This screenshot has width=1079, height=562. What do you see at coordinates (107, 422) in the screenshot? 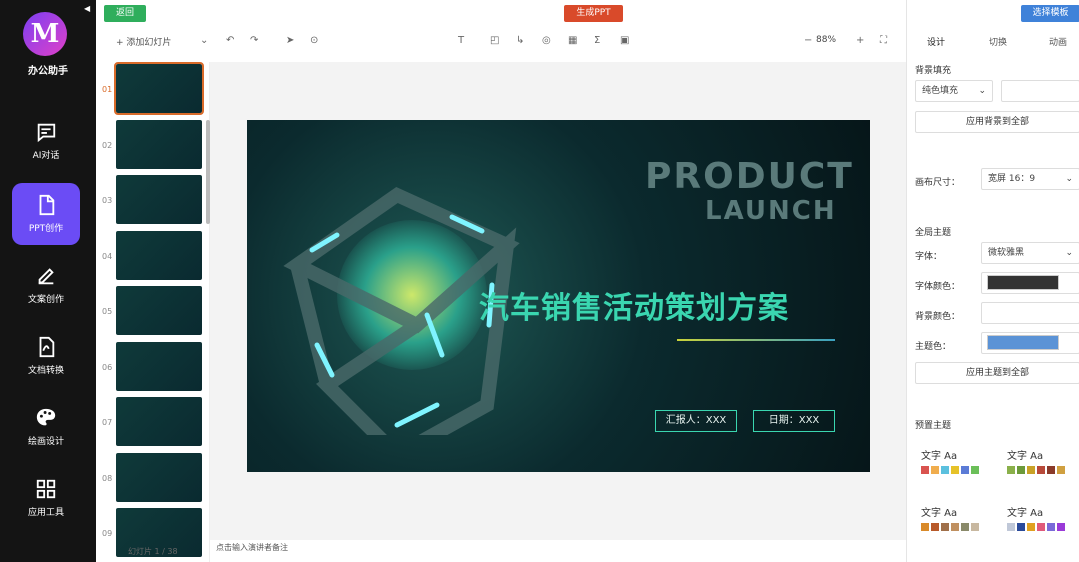
I see `slide-number: 07` at bounding box center [107, 422].